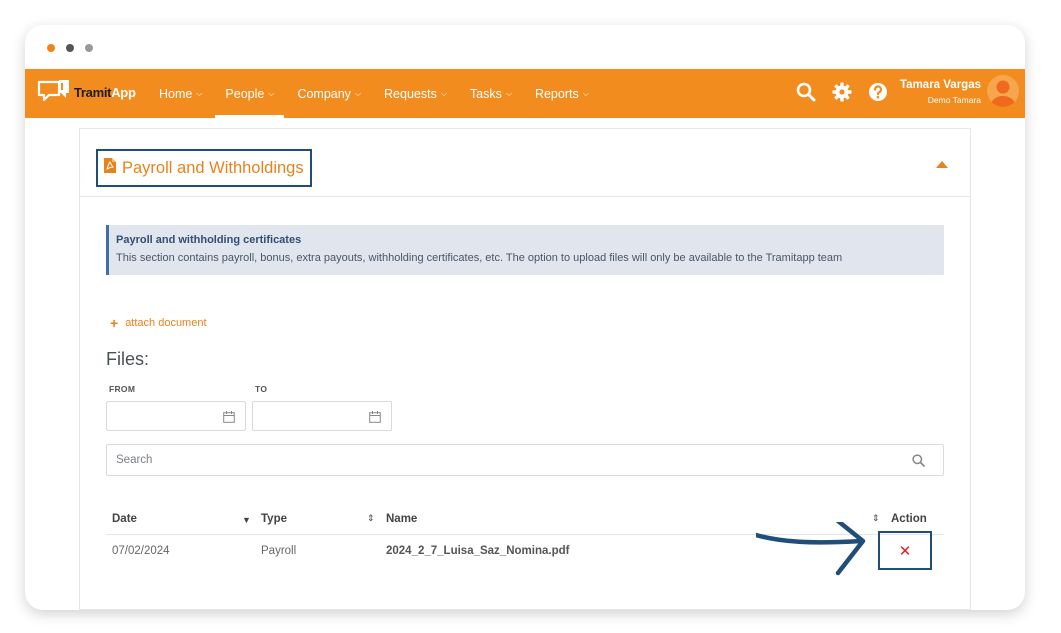 This screenshot has height=633, width=1061. I want to click on column-header-action: Action, so click(909, 519).